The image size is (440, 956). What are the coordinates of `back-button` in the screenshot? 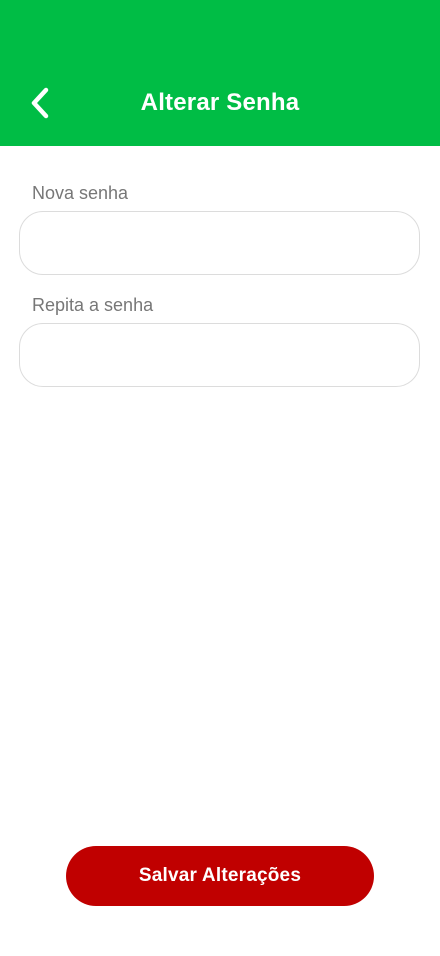 It's located at (40, 103).